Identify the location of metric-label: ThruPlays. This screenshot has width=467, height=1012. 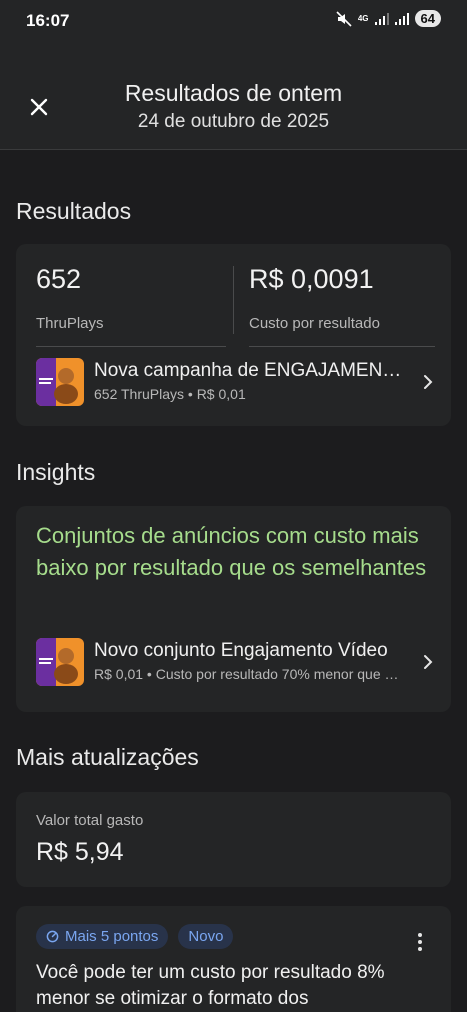
(70, 323).